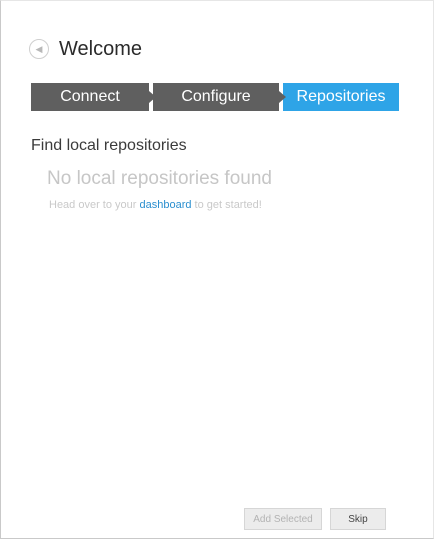 This screenshot has height=539, width=434. Describe the element at coordinates (166, 205) in the screenshot. I see `dashboard-link: dashboard` at that location.